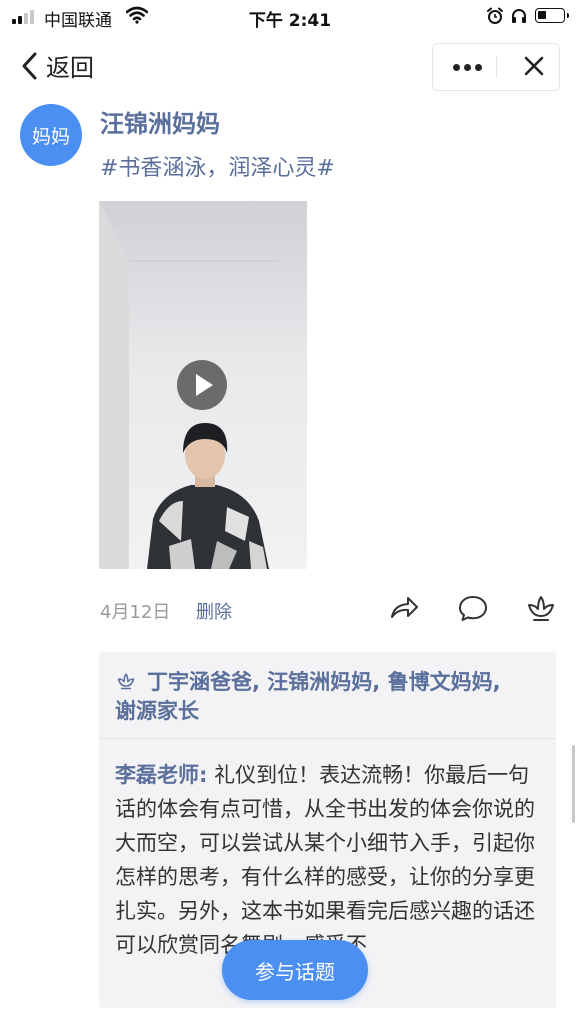 Image resolution: width=580 pixels, height=1032 pixels. Describe the element at coordinates (161, 775) in the screenshot. I see `comment-author: 李磊老师:` at that location.